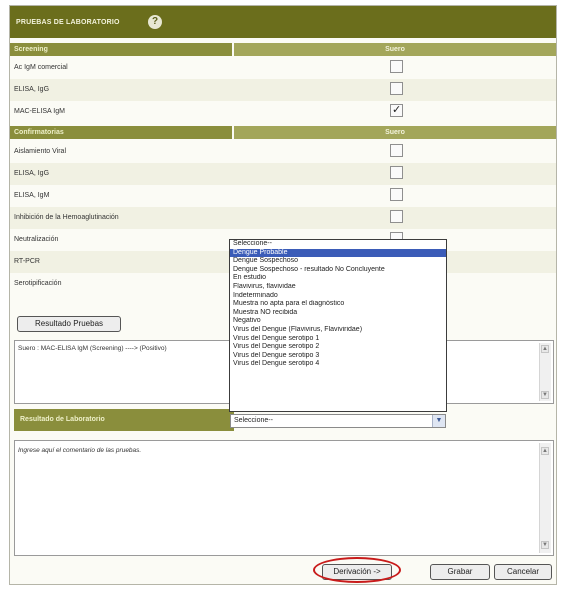 The height and width of the screenshot is (590, 562). What do you see at coordinates (121, 49) in the screenshot?
I see `screening-header-label: Screening` at bounding box center [121, 49].